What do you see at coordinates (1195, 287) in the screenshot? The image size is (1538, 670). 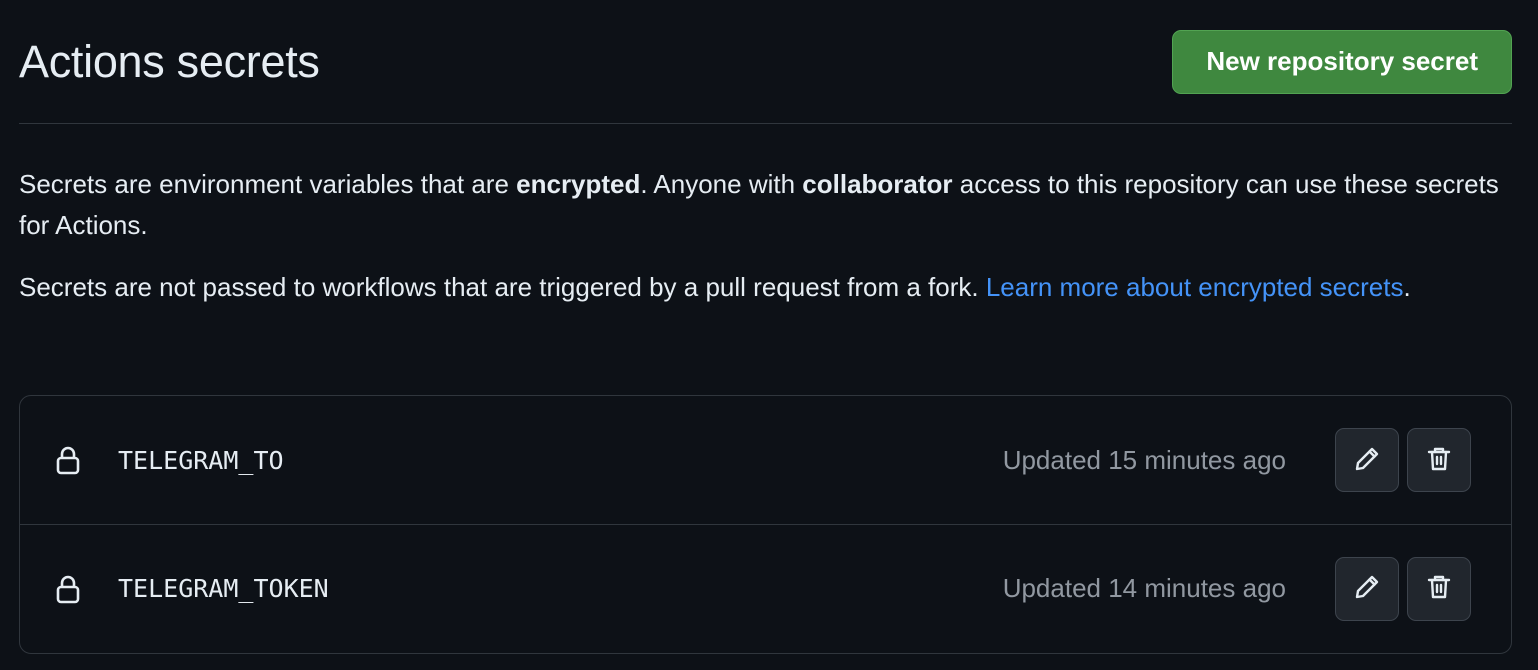 I see `learn-more-link: Learn more about encrypted secrets` at bounding box center [1195, 287].